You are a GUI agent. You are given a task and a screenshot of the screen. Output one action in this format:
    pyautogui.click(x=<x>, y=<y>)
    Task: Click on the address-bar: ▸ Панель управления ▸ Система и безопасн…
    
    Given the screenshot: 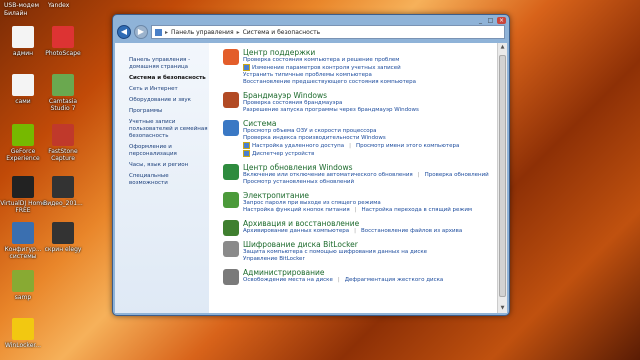 What is the action you would take?
    pyautogui.click(x=328, y=32)
    